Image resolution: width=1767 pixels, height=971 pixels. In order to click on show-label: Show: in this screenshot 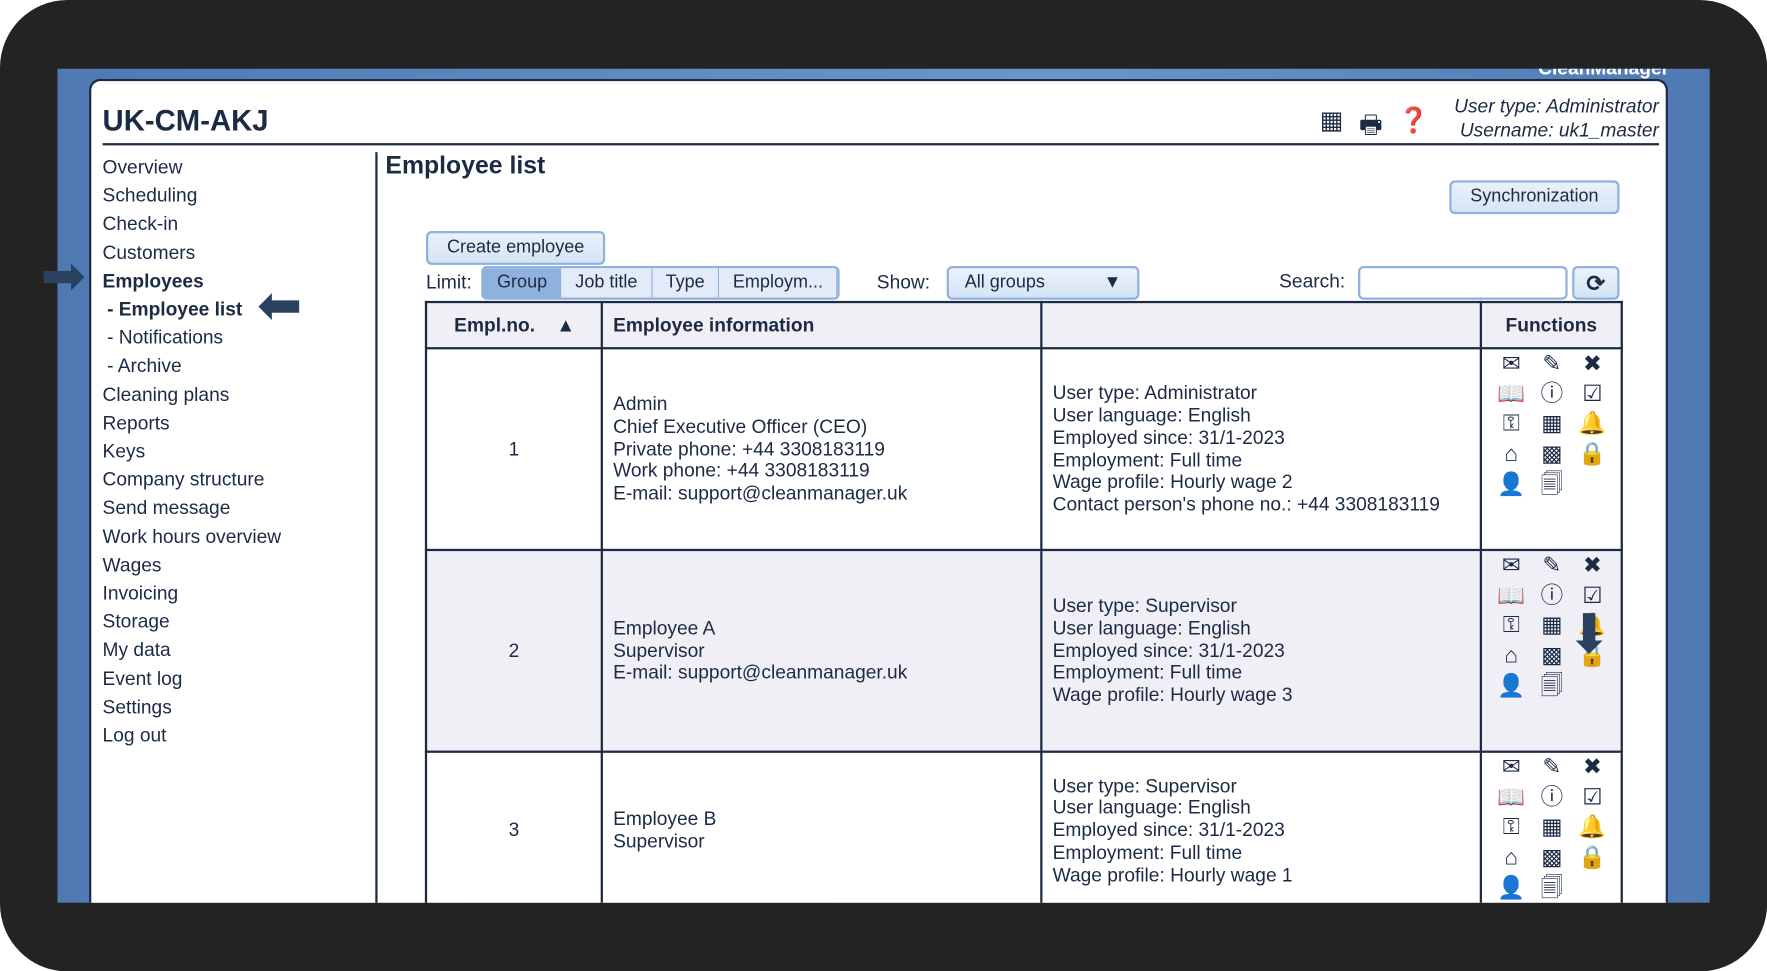, I will do `click(903, 282)`.